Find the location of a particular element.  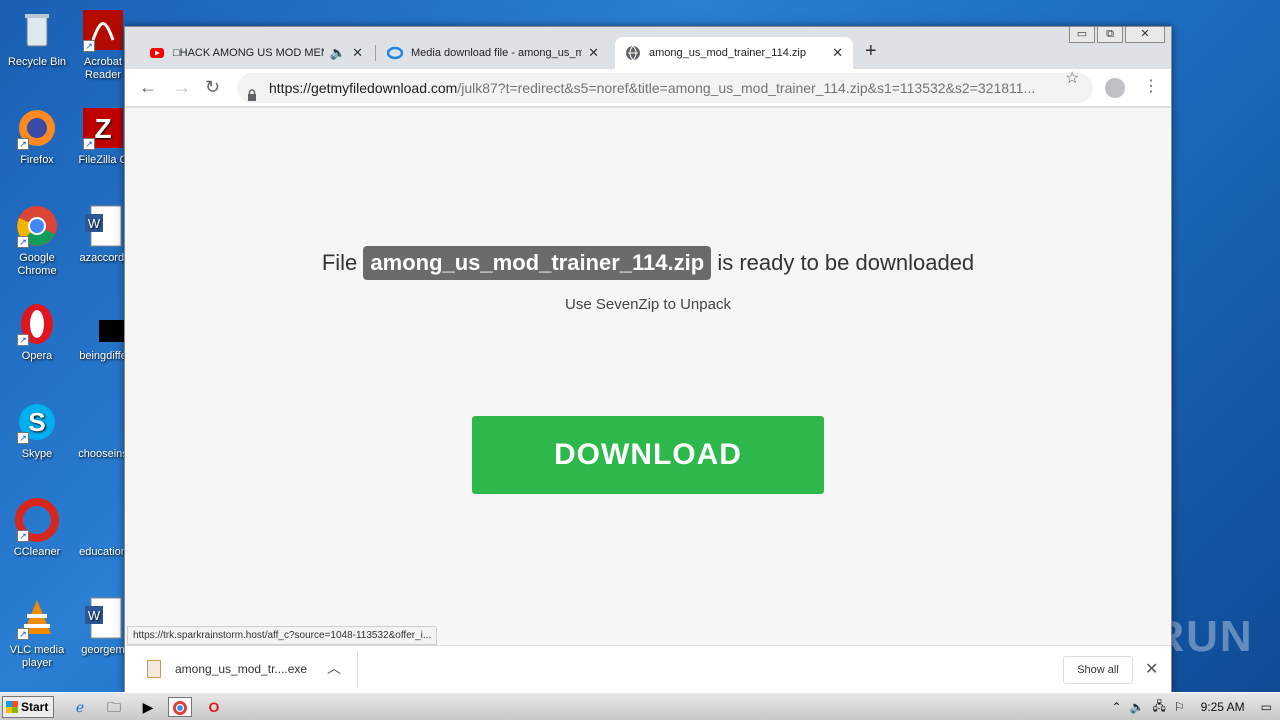

close-window-button: ✕ is located at coordinates (1145, 35).